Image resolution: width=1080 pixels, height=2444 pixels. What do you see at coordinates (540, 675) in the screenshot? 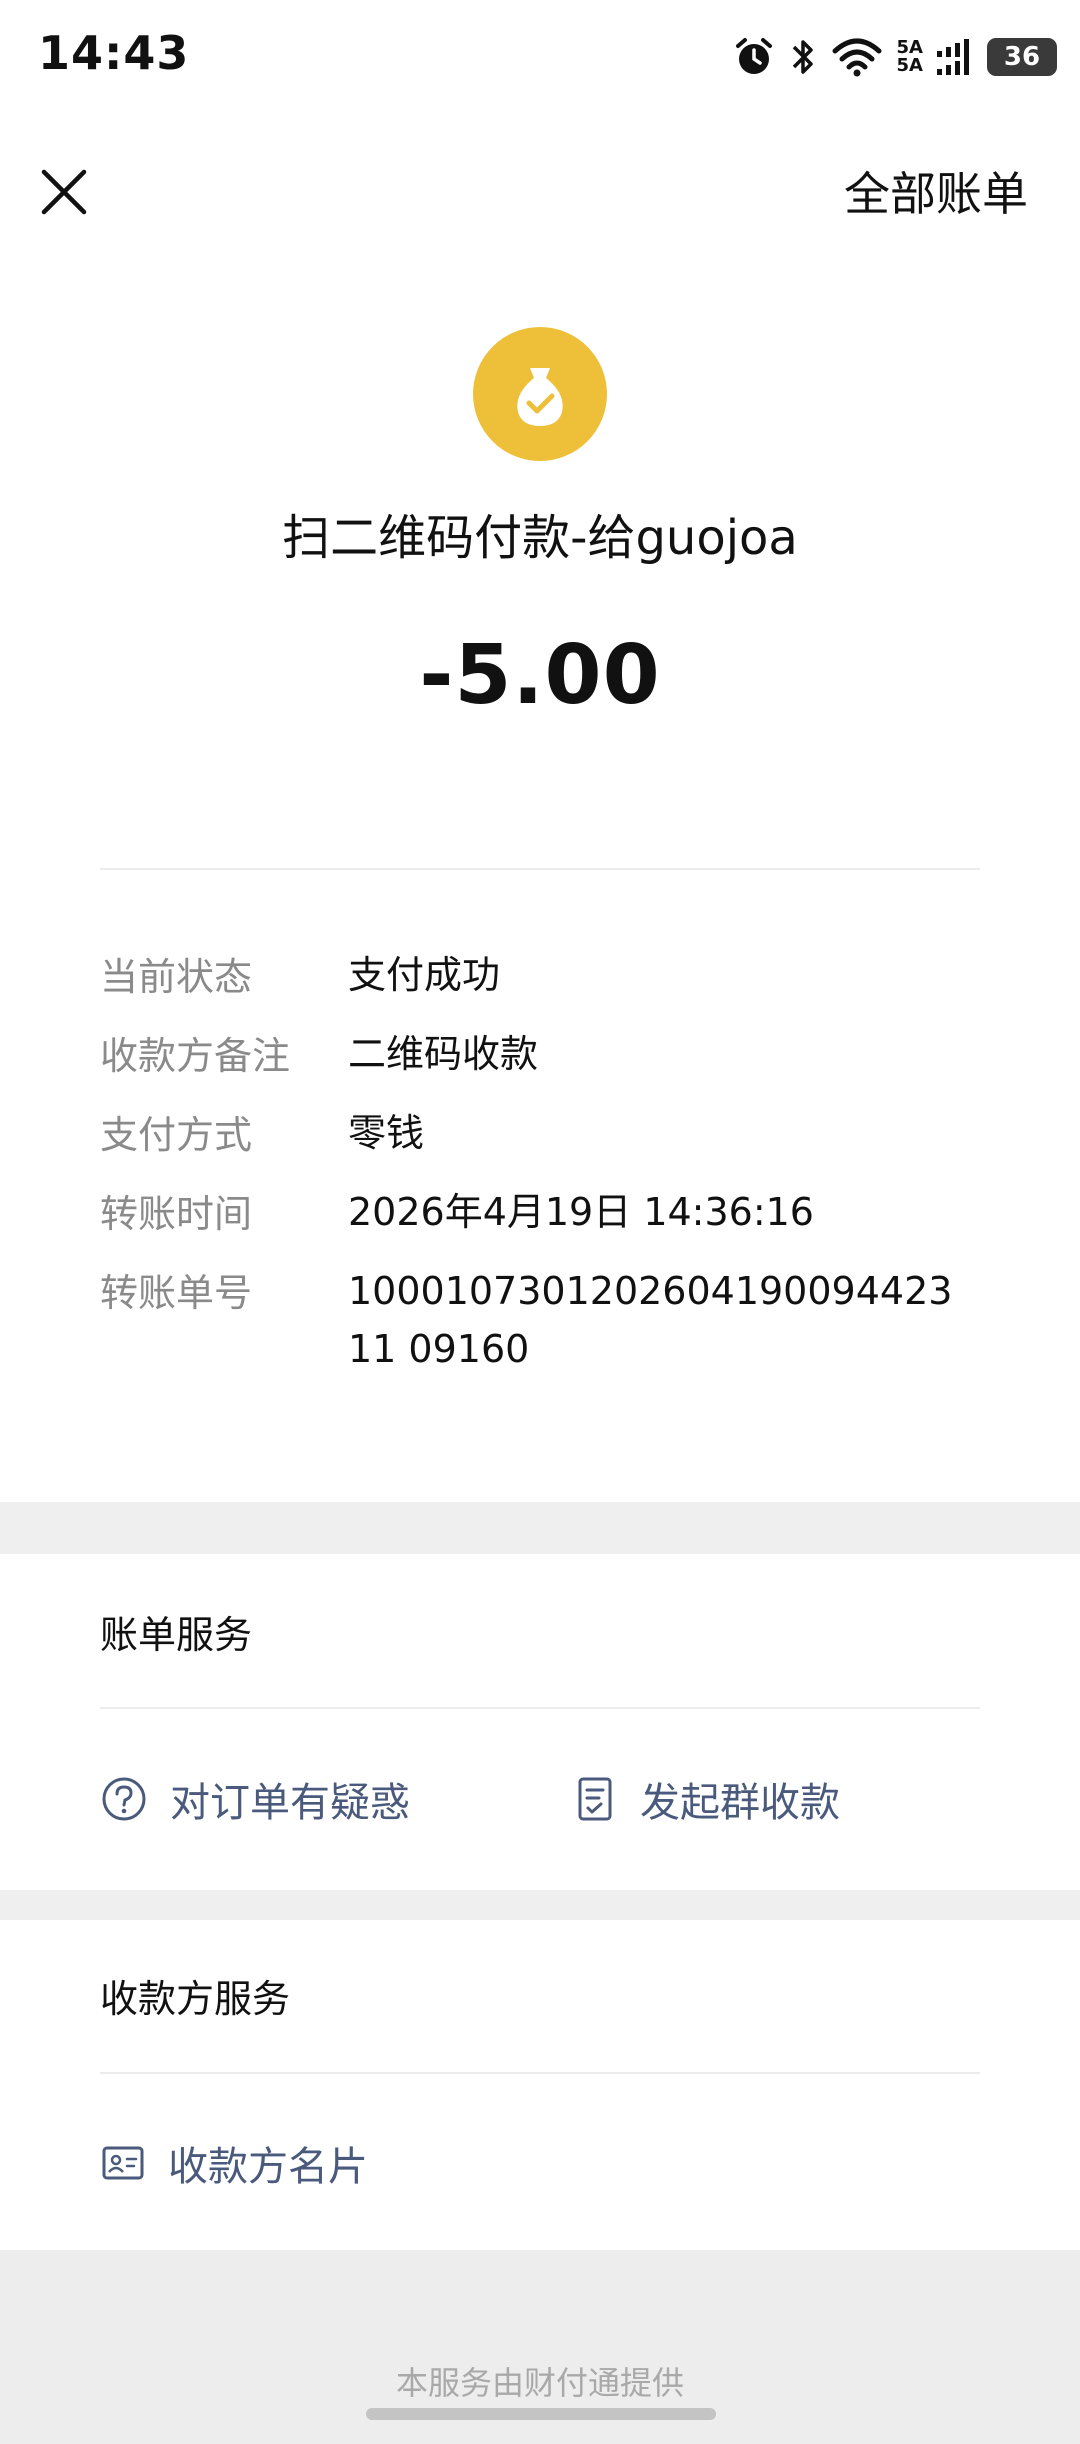
I see `transaction-amount: -5.00` at bounding box center [540, 675].